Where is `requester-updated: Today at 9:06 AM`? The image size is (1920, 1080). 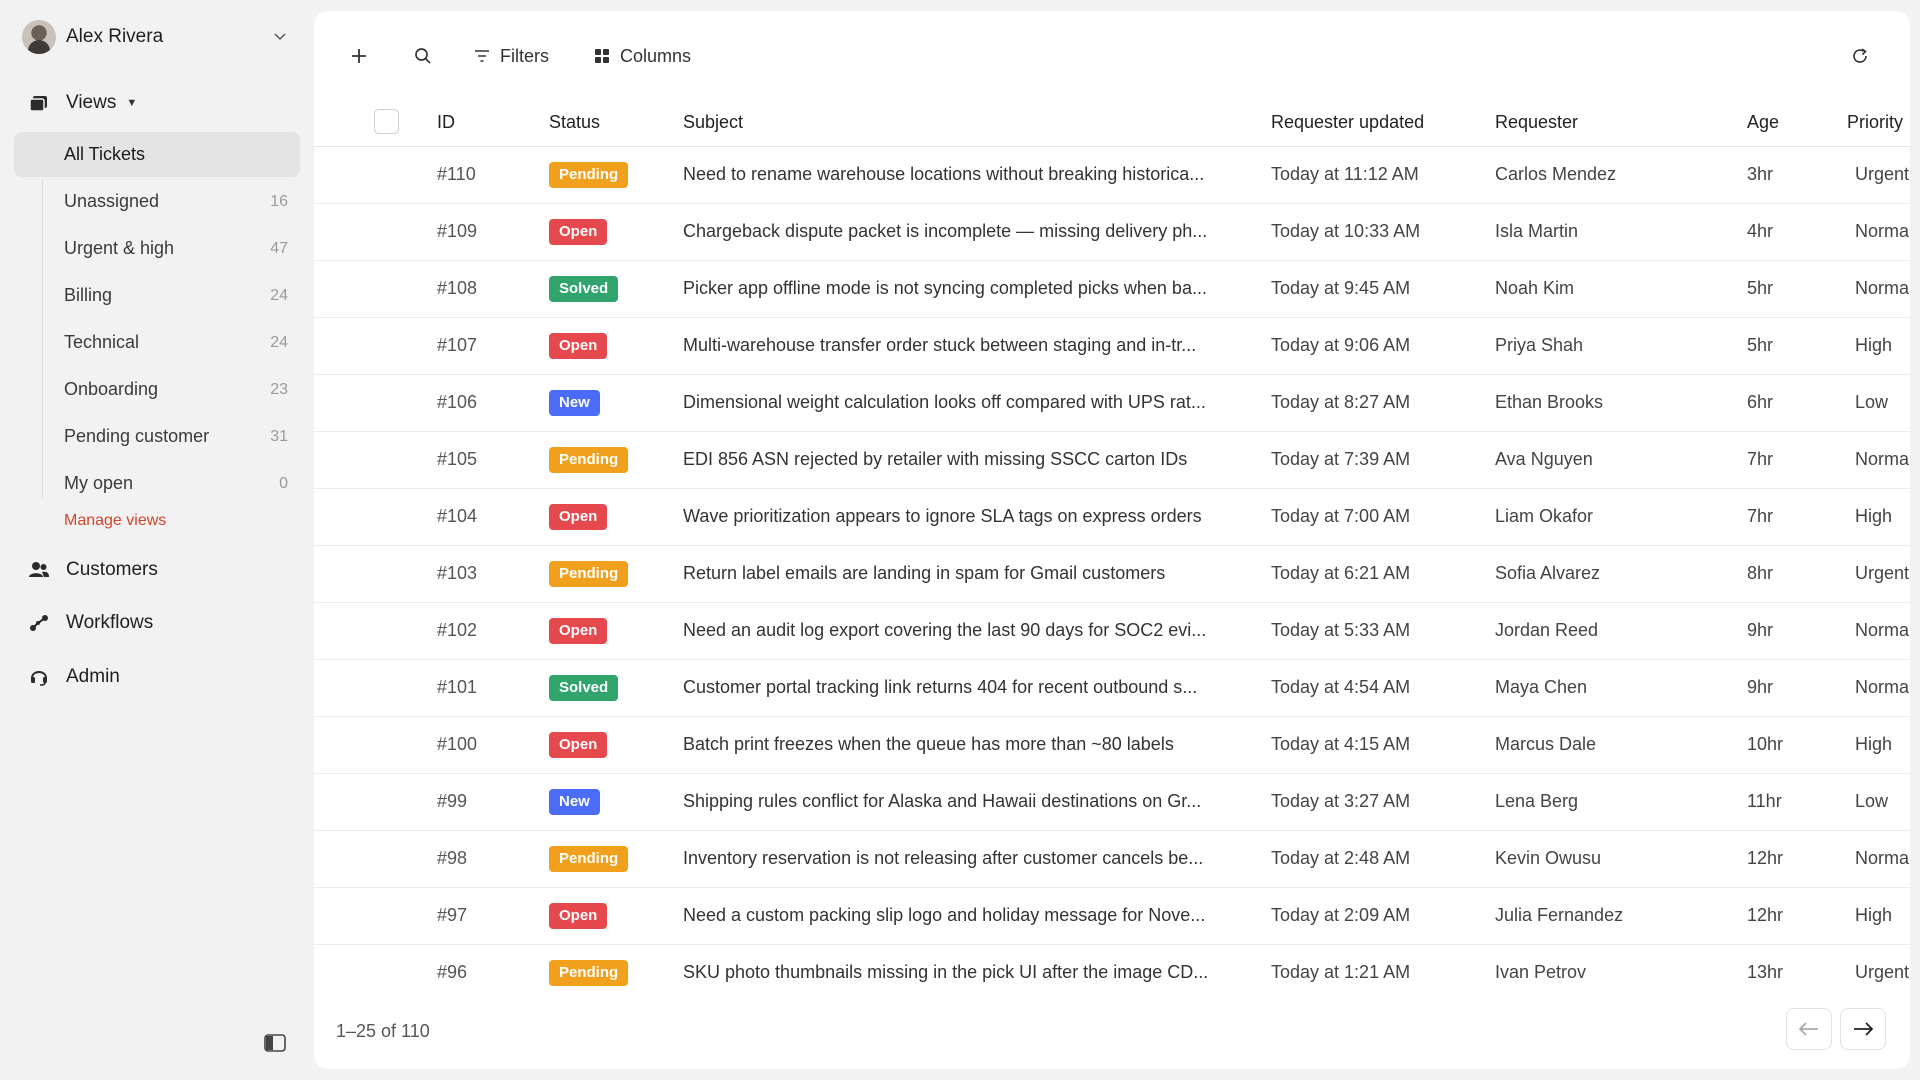
requester-updated: Today at 9:06 AM is located at coordinates (1341, 345).